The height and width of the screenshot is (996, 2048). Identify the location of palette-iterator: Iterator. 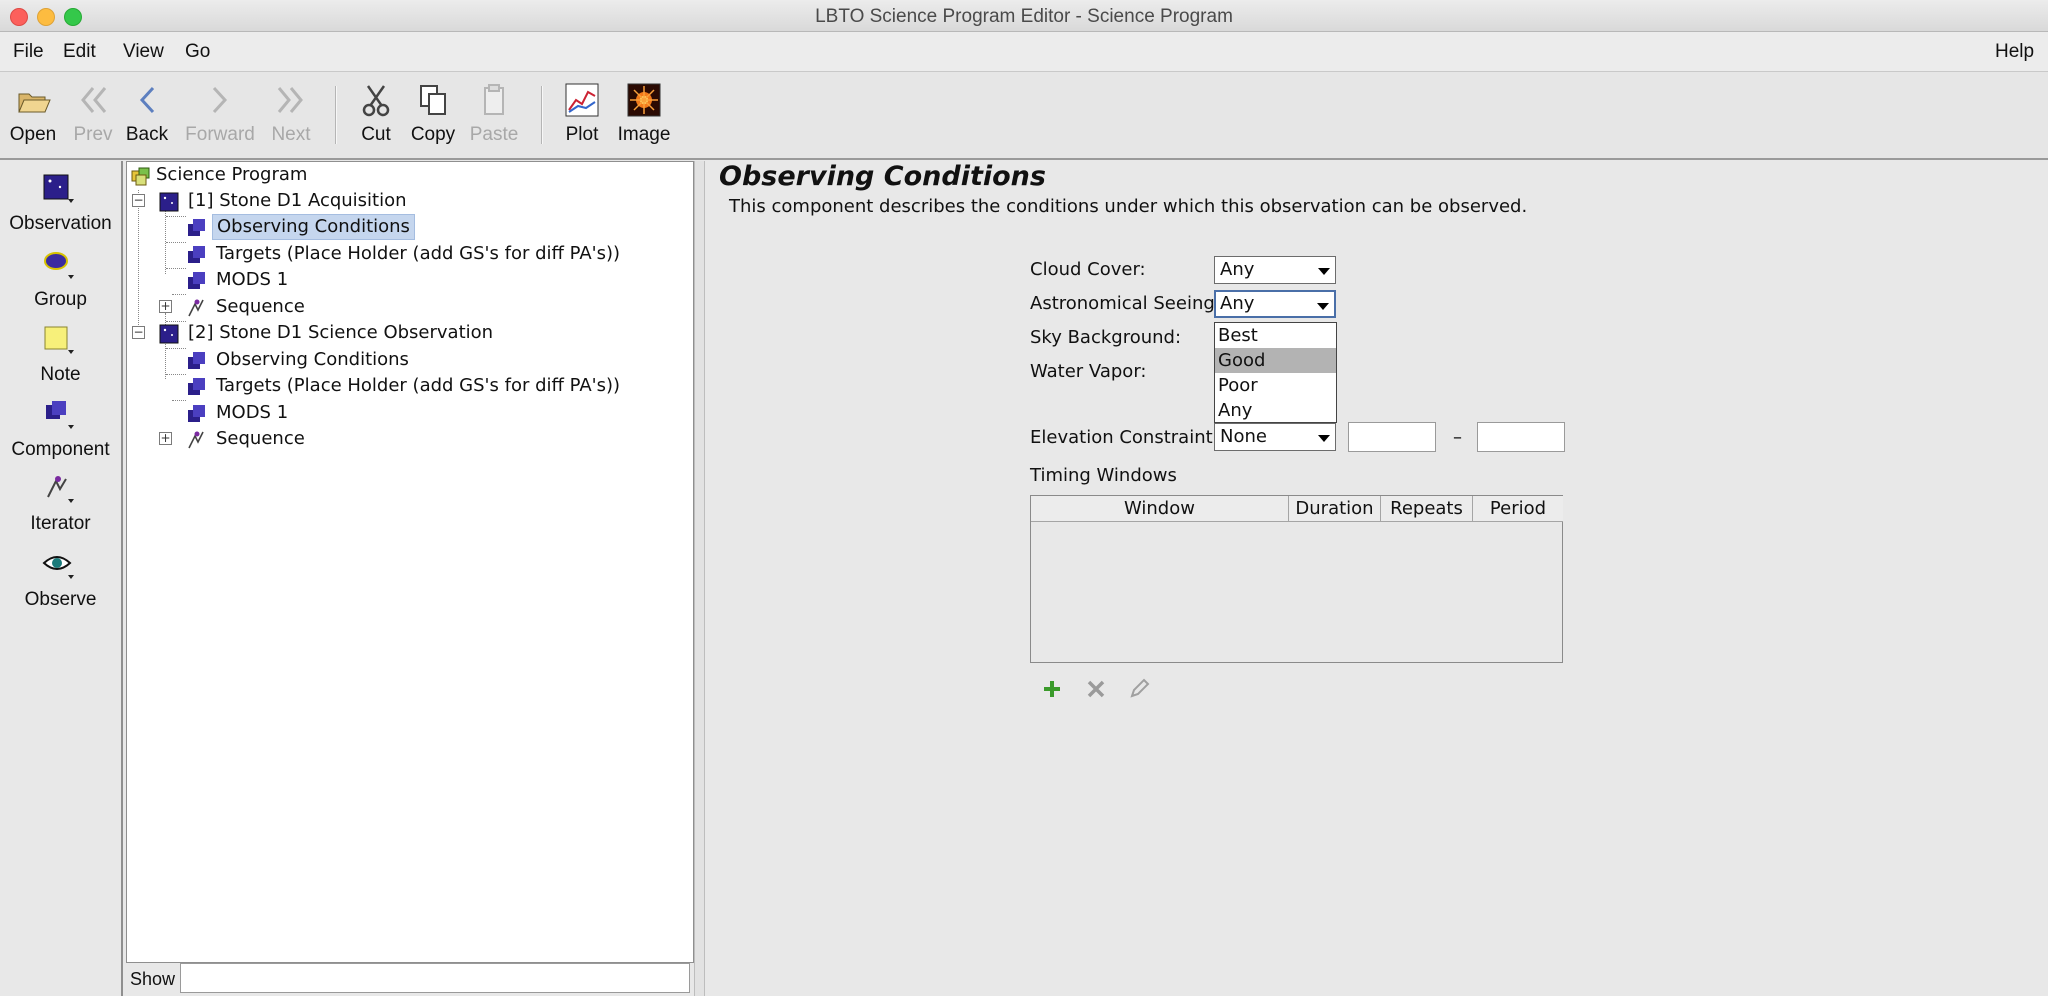
(60, 508).